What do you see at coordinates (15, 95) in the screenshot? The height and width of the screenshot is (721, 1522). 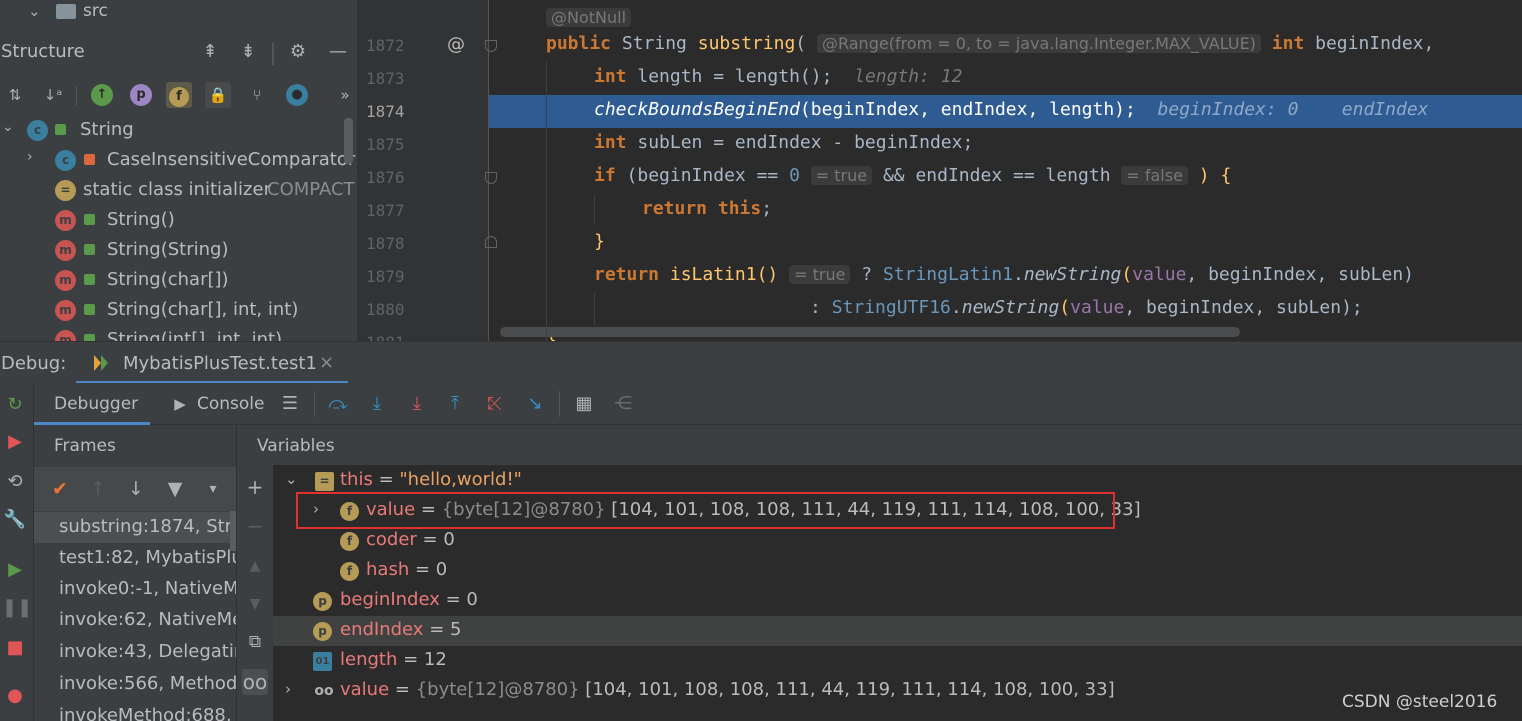 I see `sort-by-visibility-icon: ⇅` at bounding box center [15, 95].